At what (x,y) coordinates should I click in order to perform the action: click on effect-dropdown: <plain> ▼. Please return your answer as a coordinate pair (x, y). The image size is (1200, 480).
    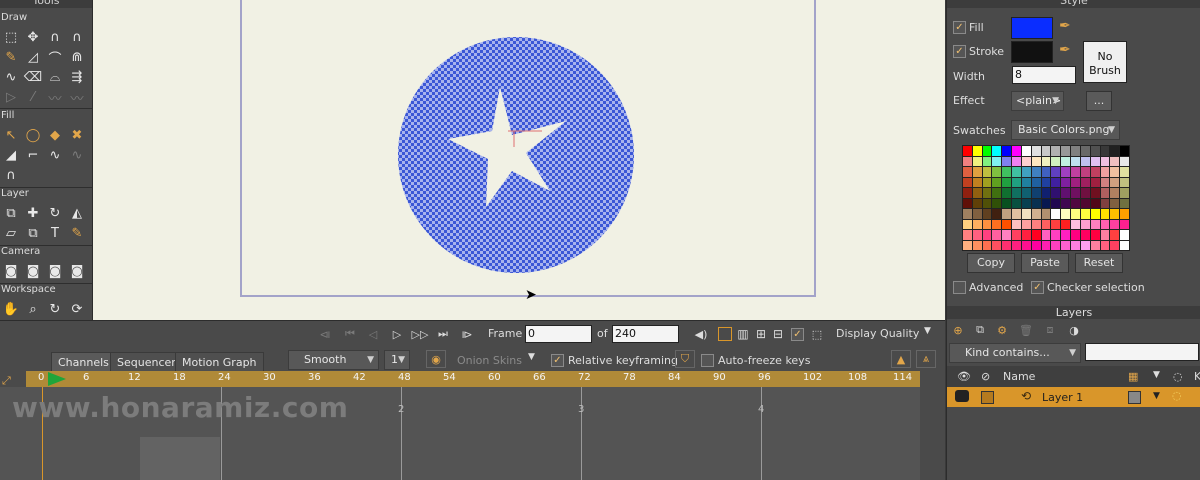
    Looking at the image, I should click on (1037, 101).